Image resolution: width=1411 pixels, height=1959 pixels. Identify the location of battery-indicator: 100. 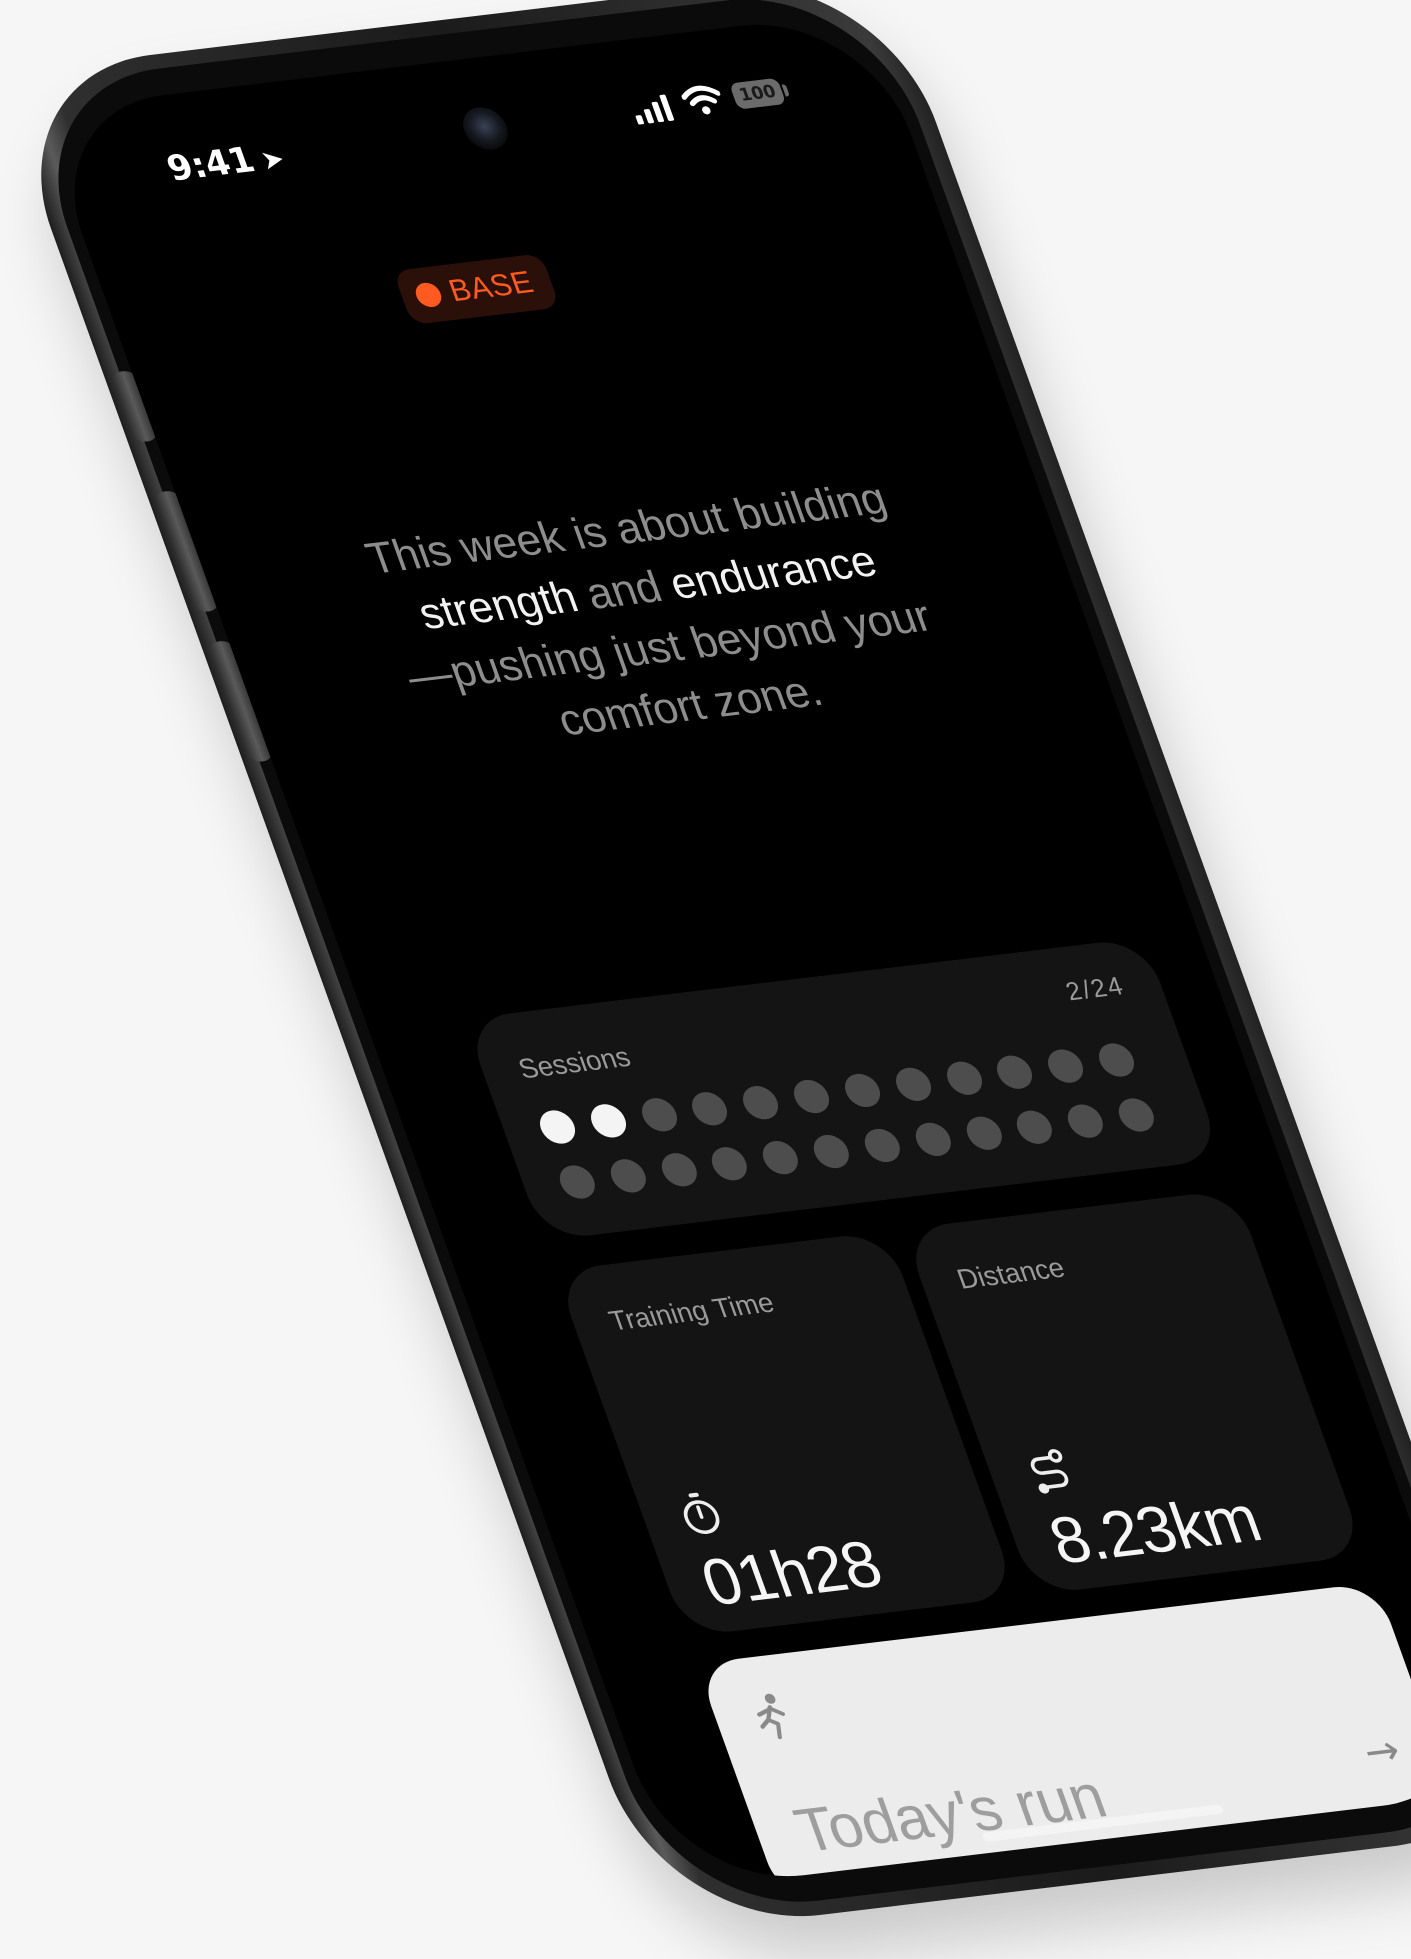
(758, 93).